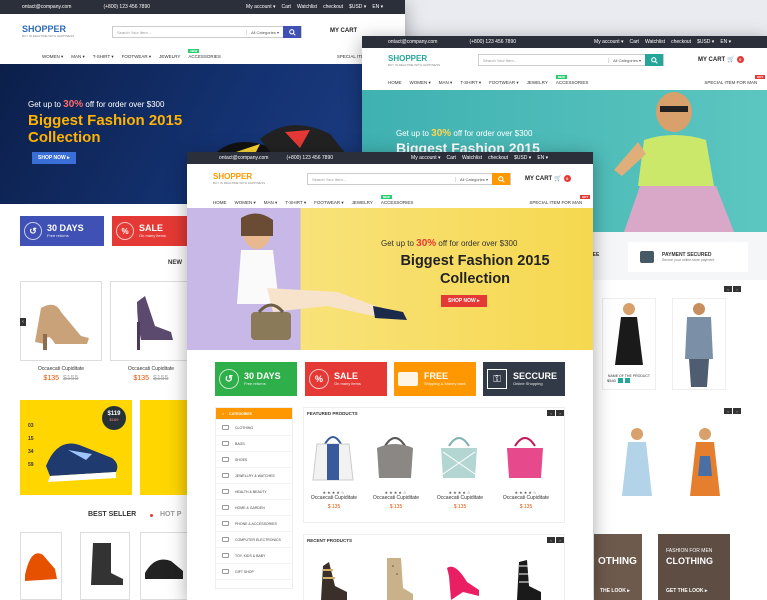  What do you see at coordinates (112, 514) in the screenshot?
I see `best-seller-tab: BEST SELLER` at bounding box center [112, 514].